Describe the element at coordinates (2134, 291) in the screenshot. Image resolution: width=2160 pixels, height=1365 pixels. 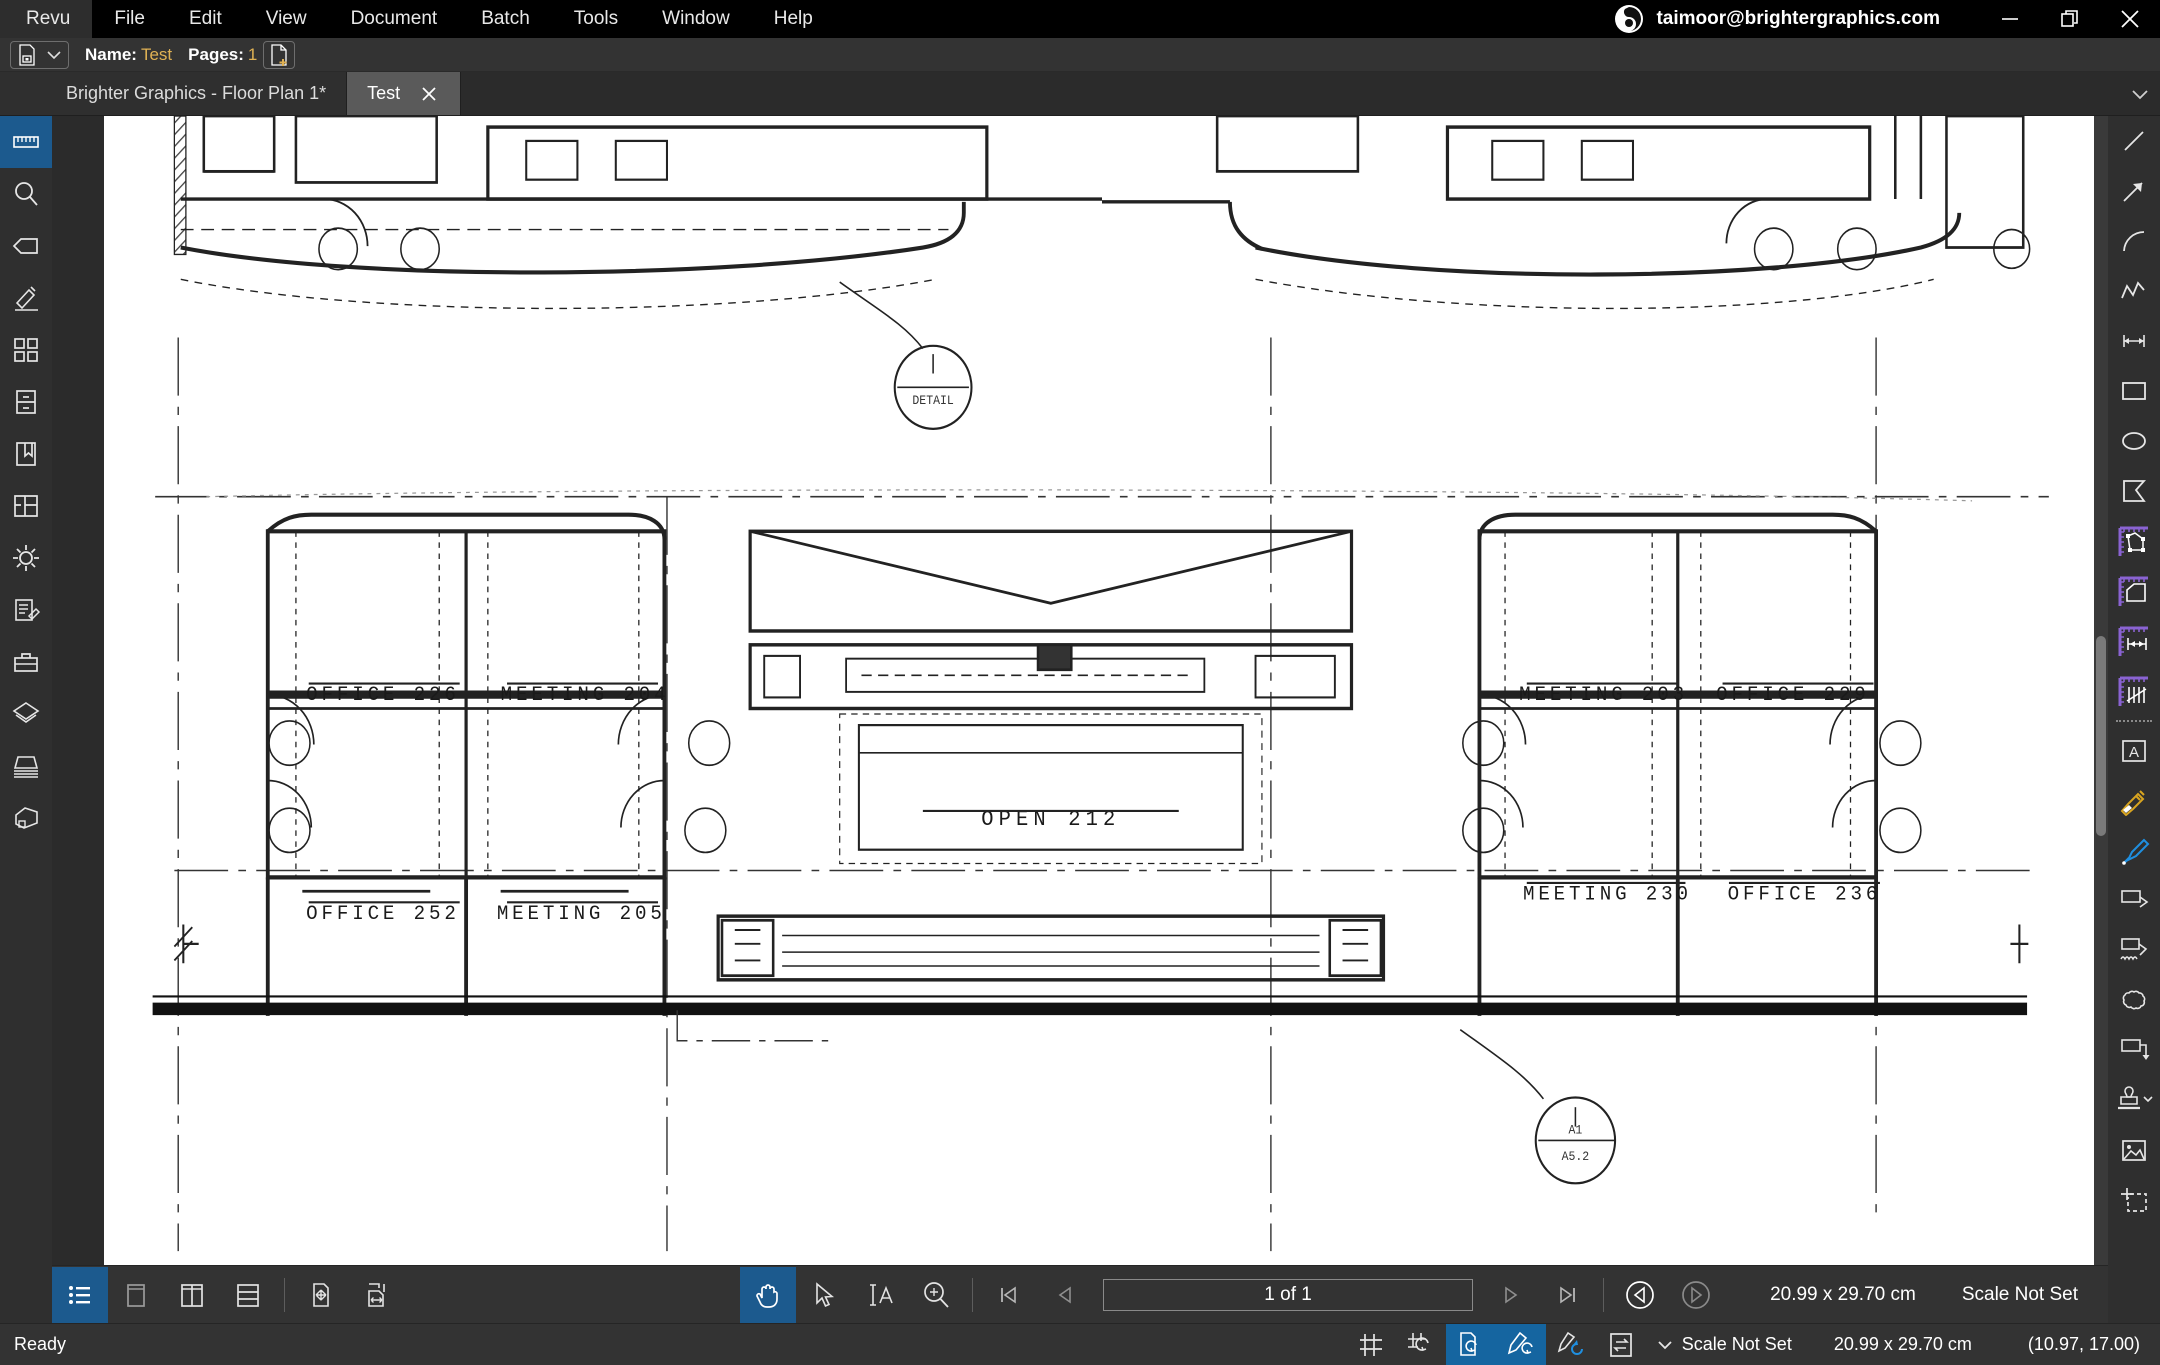
I see `tool-polyline` at that location.